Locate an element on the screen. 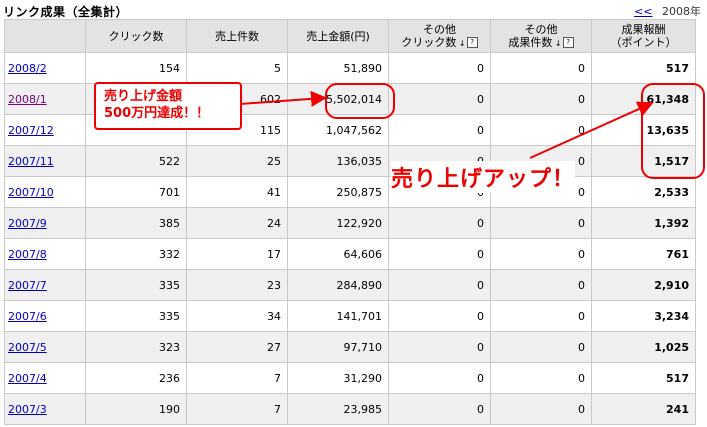  month-cell: 2007/5 is located at coordinates (45, 347).